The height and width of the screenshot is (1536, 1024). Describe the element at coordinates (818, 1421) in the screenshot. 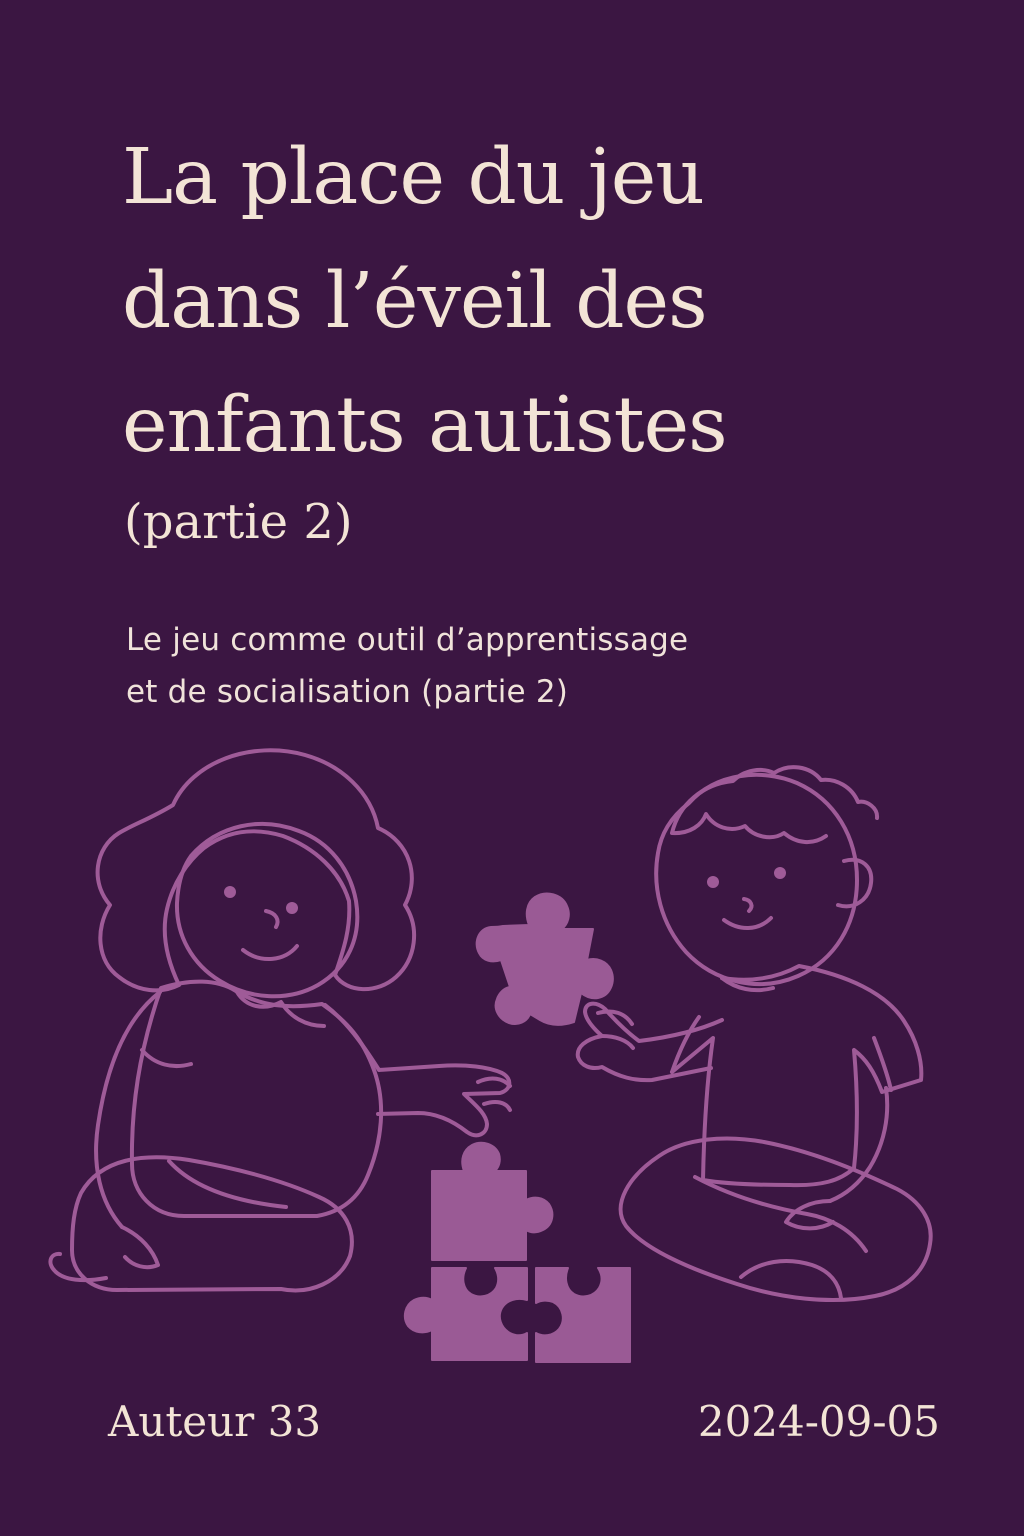

I see `publication-date: 2024-09-05` at that location.